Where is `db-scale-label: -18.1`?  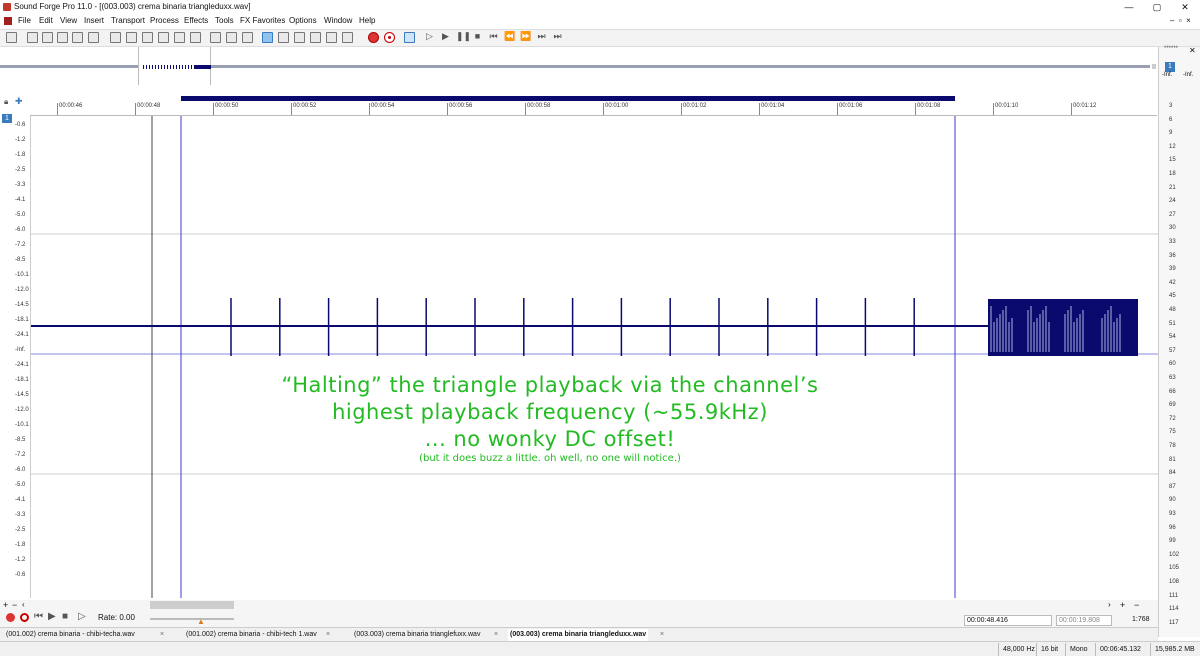 db-scale-label: -18.1 is located at coordinates (22, 320).